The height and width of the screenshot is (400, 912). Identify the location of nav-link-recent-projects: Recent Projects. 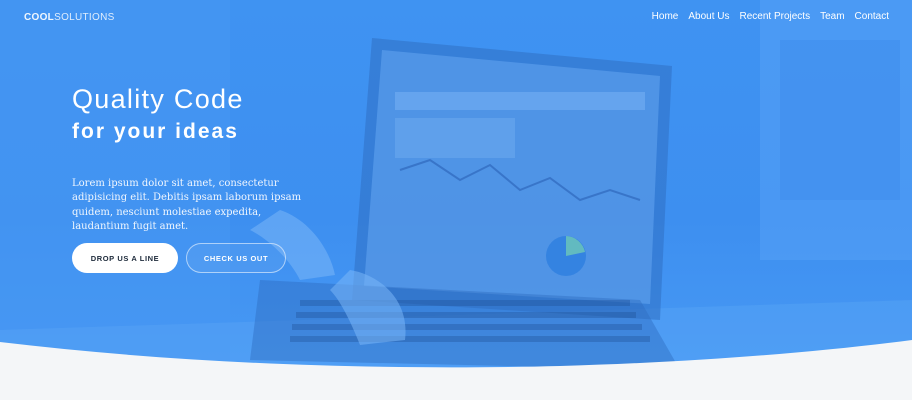
(774, 16).